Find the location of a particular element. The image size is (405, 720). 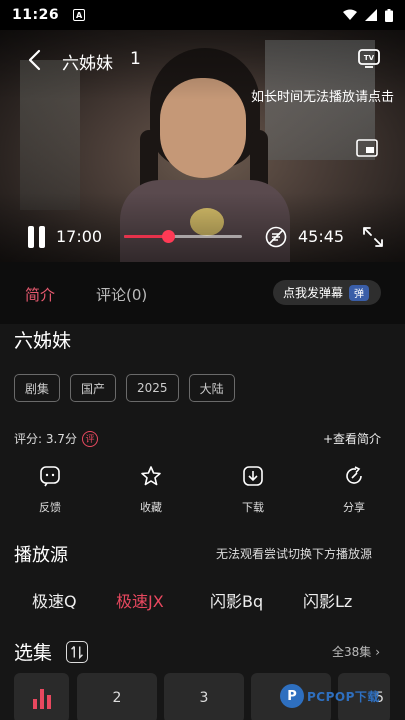

rate-icon: 评 is located at coordinates (89, 438).